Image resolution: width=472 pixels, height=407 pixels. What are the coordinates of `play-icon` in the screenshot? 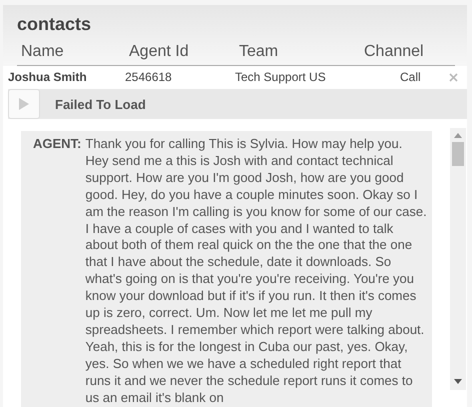 It's located at (24, 104).